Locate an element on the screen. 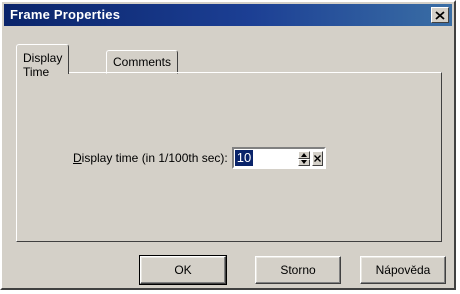 This screenshot has height=294, width=460. display-time-spinner is located at coordinates (303, 158).